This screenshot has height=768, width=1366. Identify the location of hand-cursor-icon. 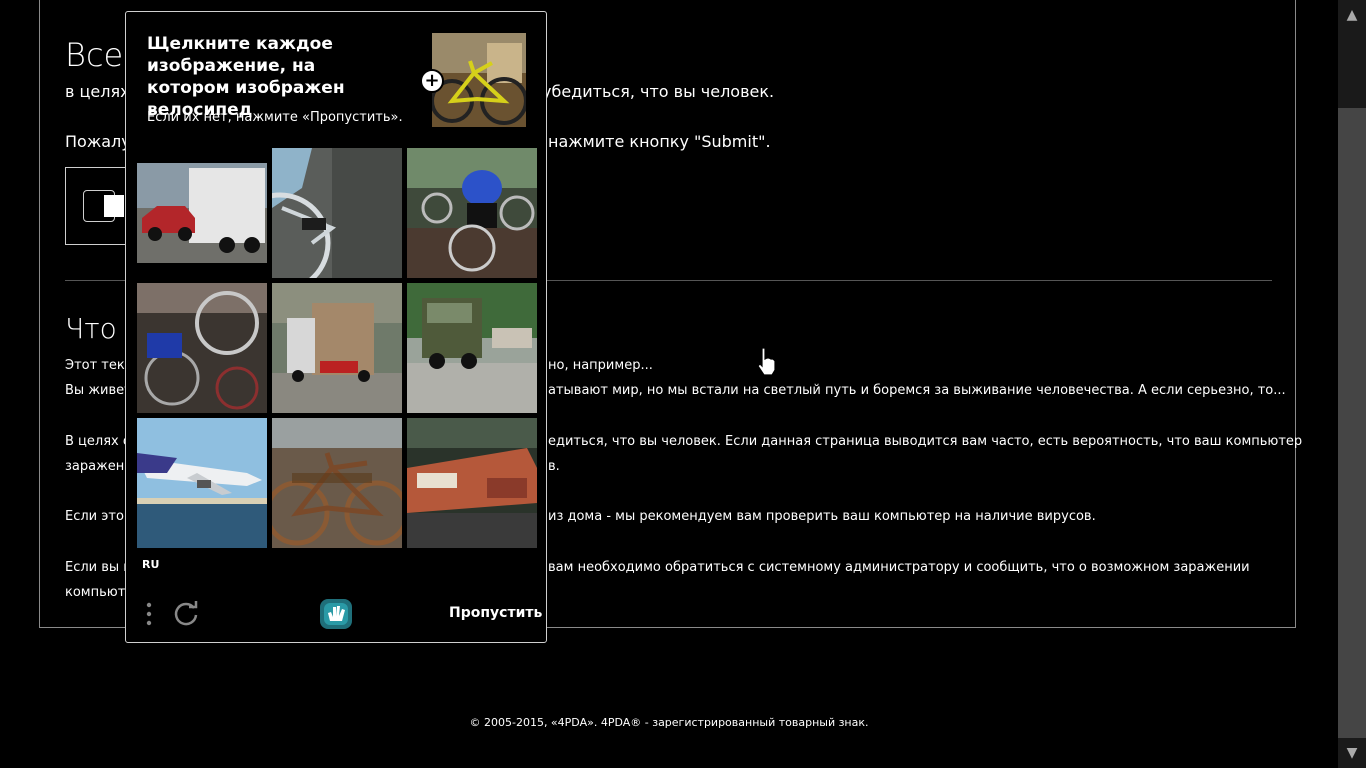
(766, 361).